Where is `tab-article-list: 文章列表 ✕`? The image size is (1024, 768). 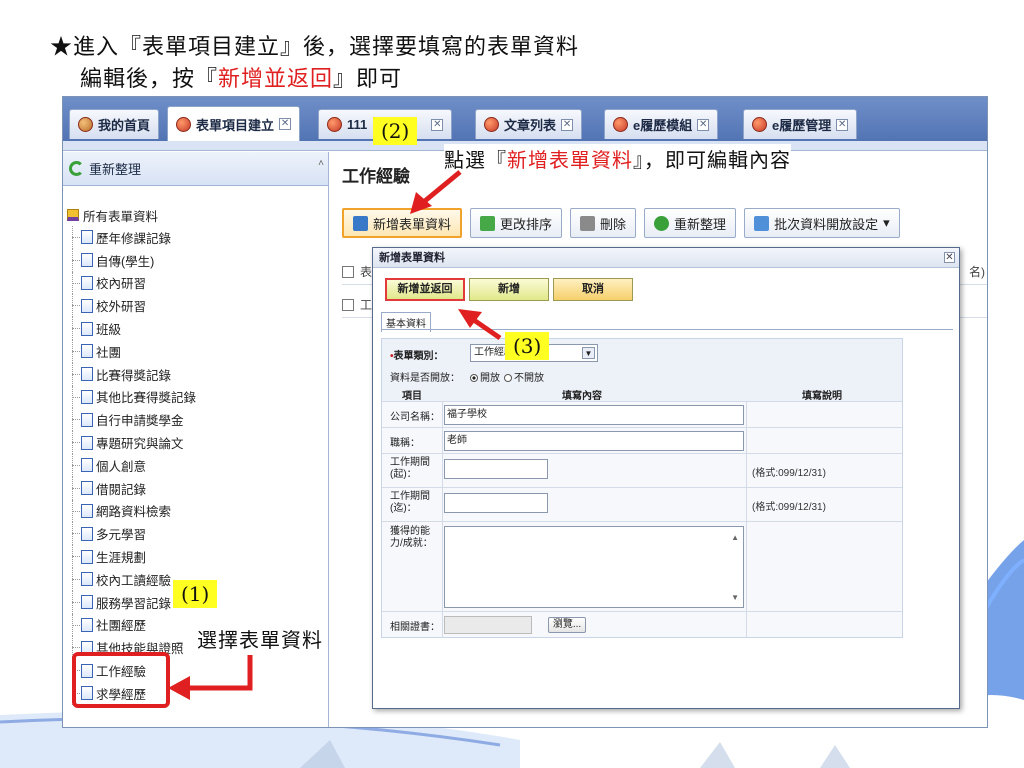
tab-article-list: 文章列表 ✕ is located at coordinates (529, 124).